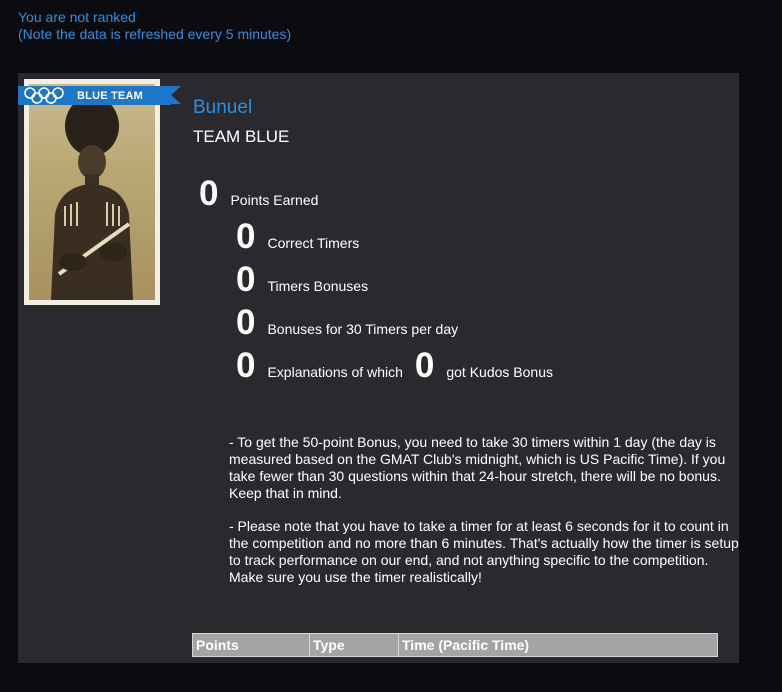 The height and width of the screenshot is (692, 782). I want to click on kudos-label: got Kudos Bonus, so click(499, 372).